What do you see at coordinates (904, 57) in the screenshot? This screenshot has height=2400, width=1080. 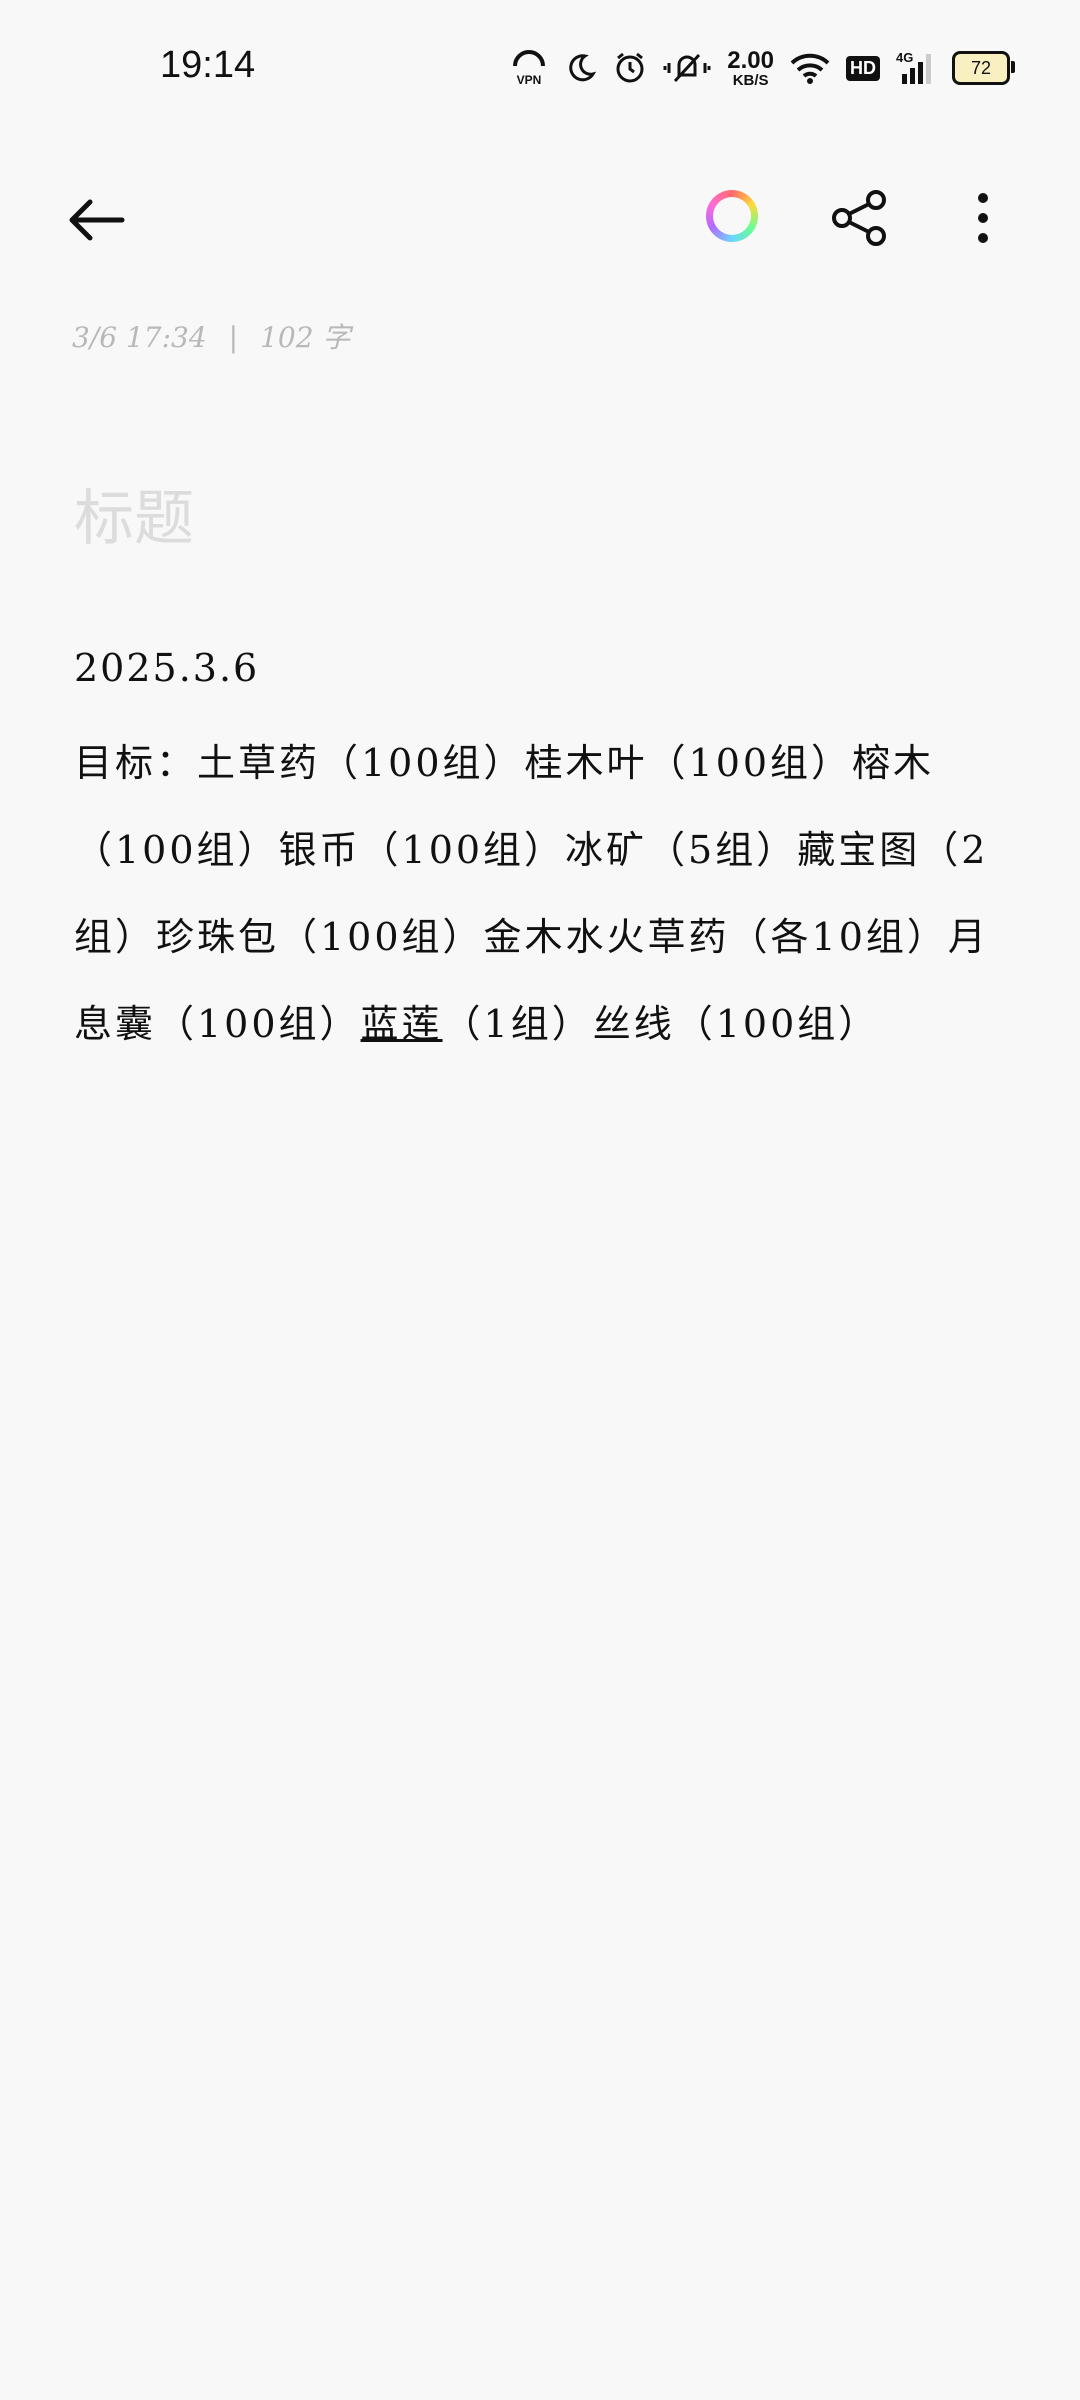 I see `network-type: 4G` at bounding box center [904, 57].